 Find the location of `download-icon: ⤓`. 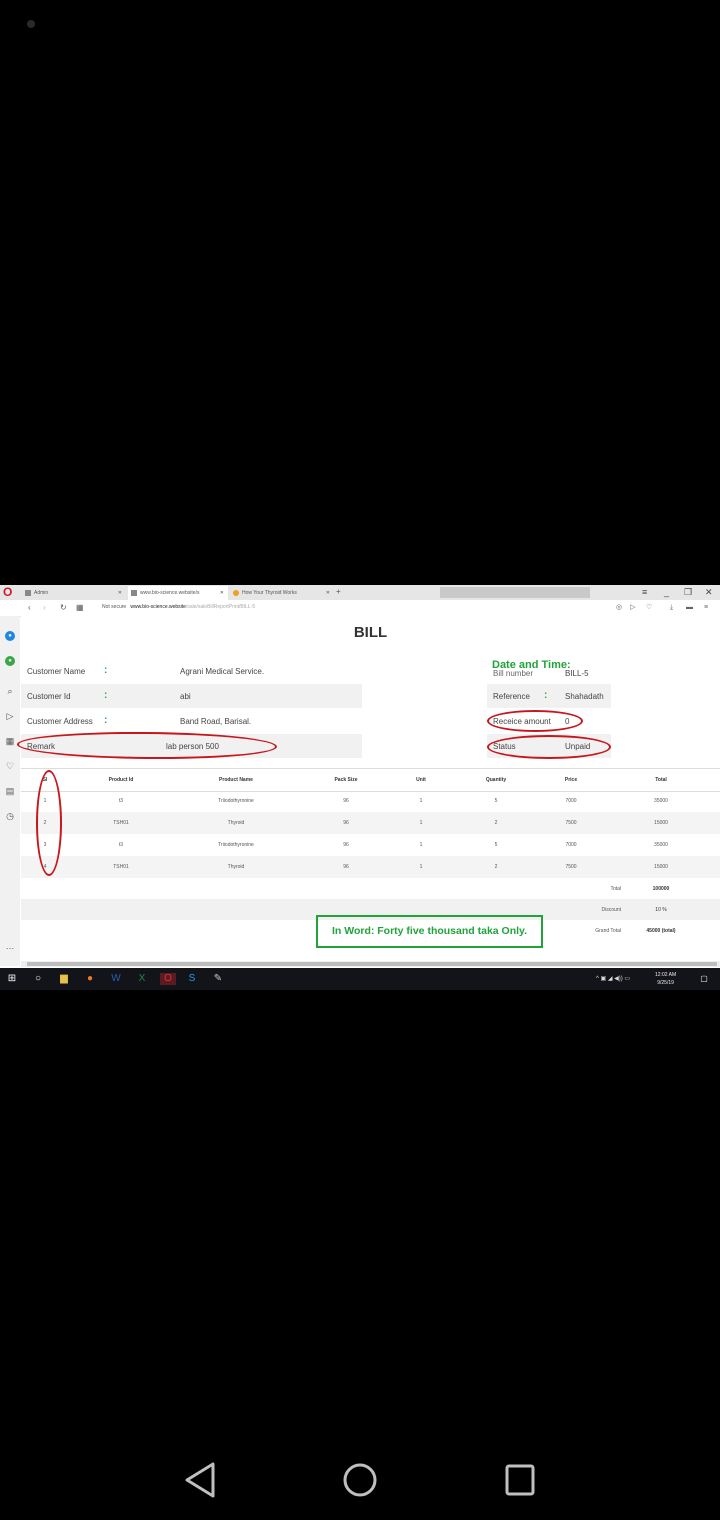

download-icon: ⤓ is located at coordinates (671, 608).